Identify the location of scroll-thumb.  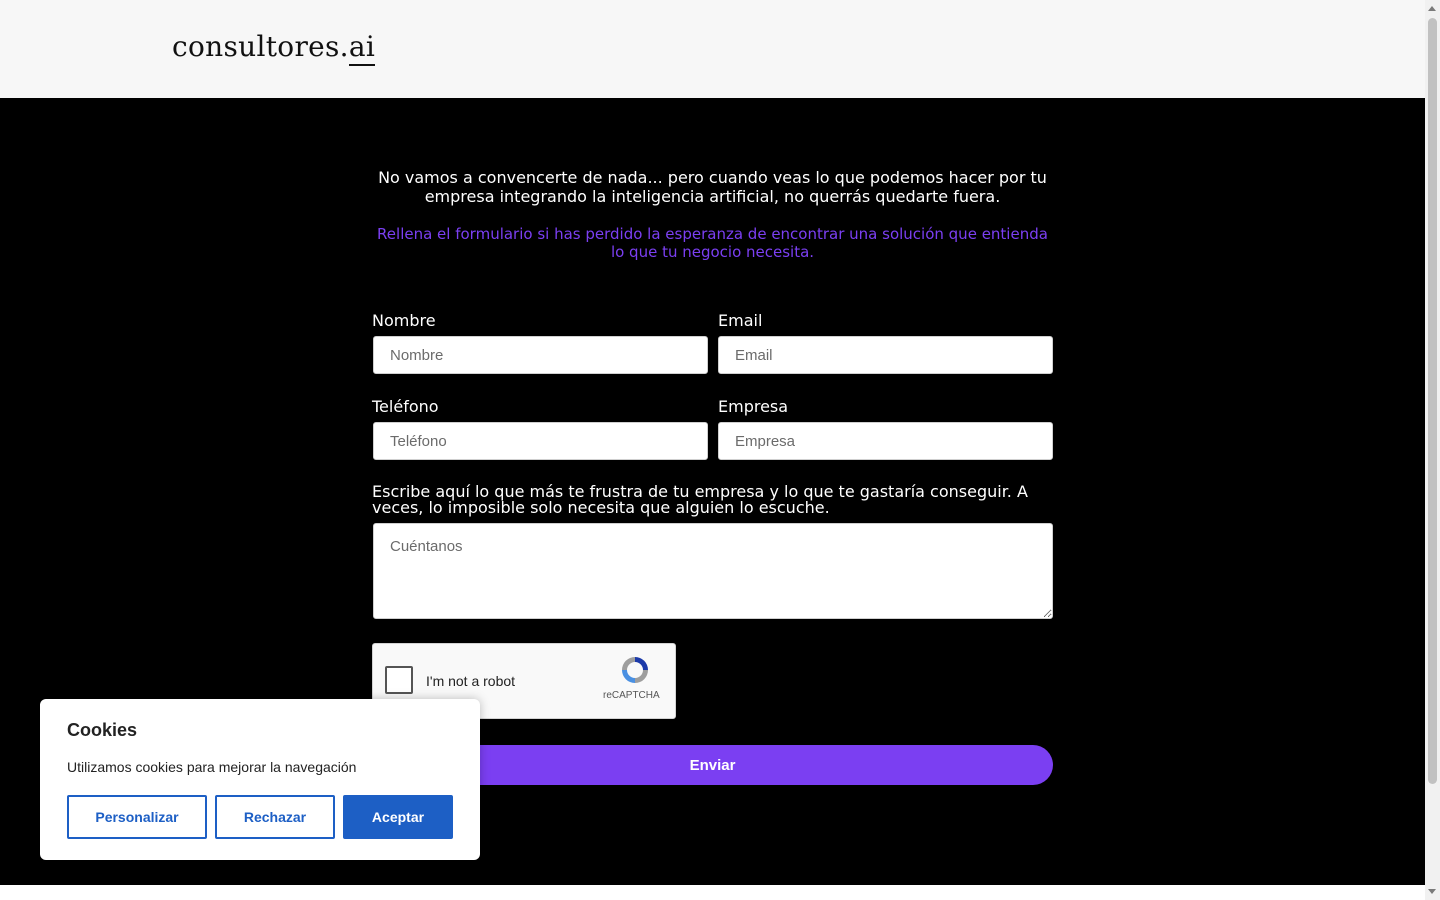
(1432, 401).